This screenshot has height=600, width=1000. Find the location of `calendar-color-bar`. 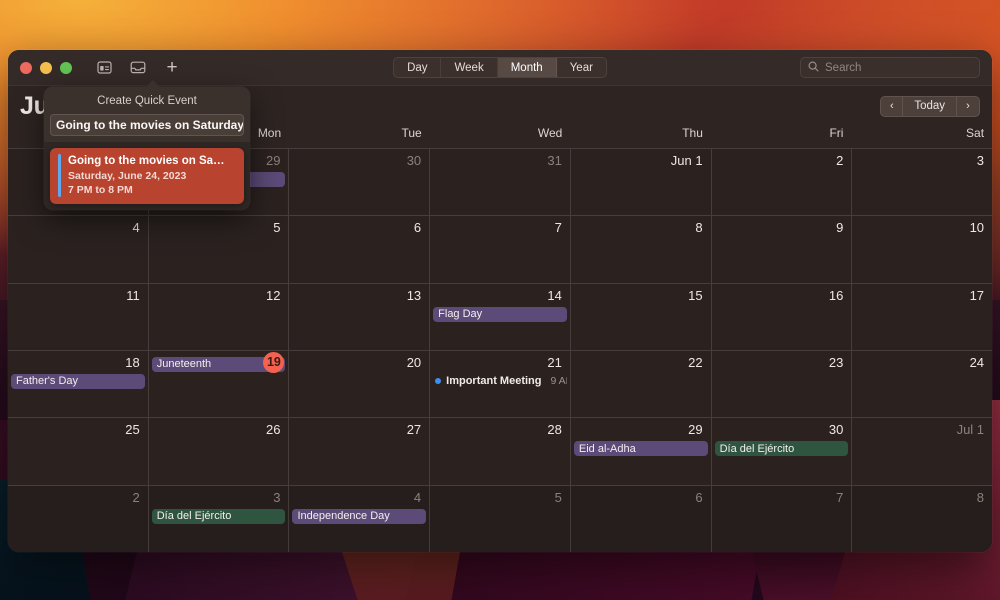

calendar-color-bar is located at coordinates (59, 175).